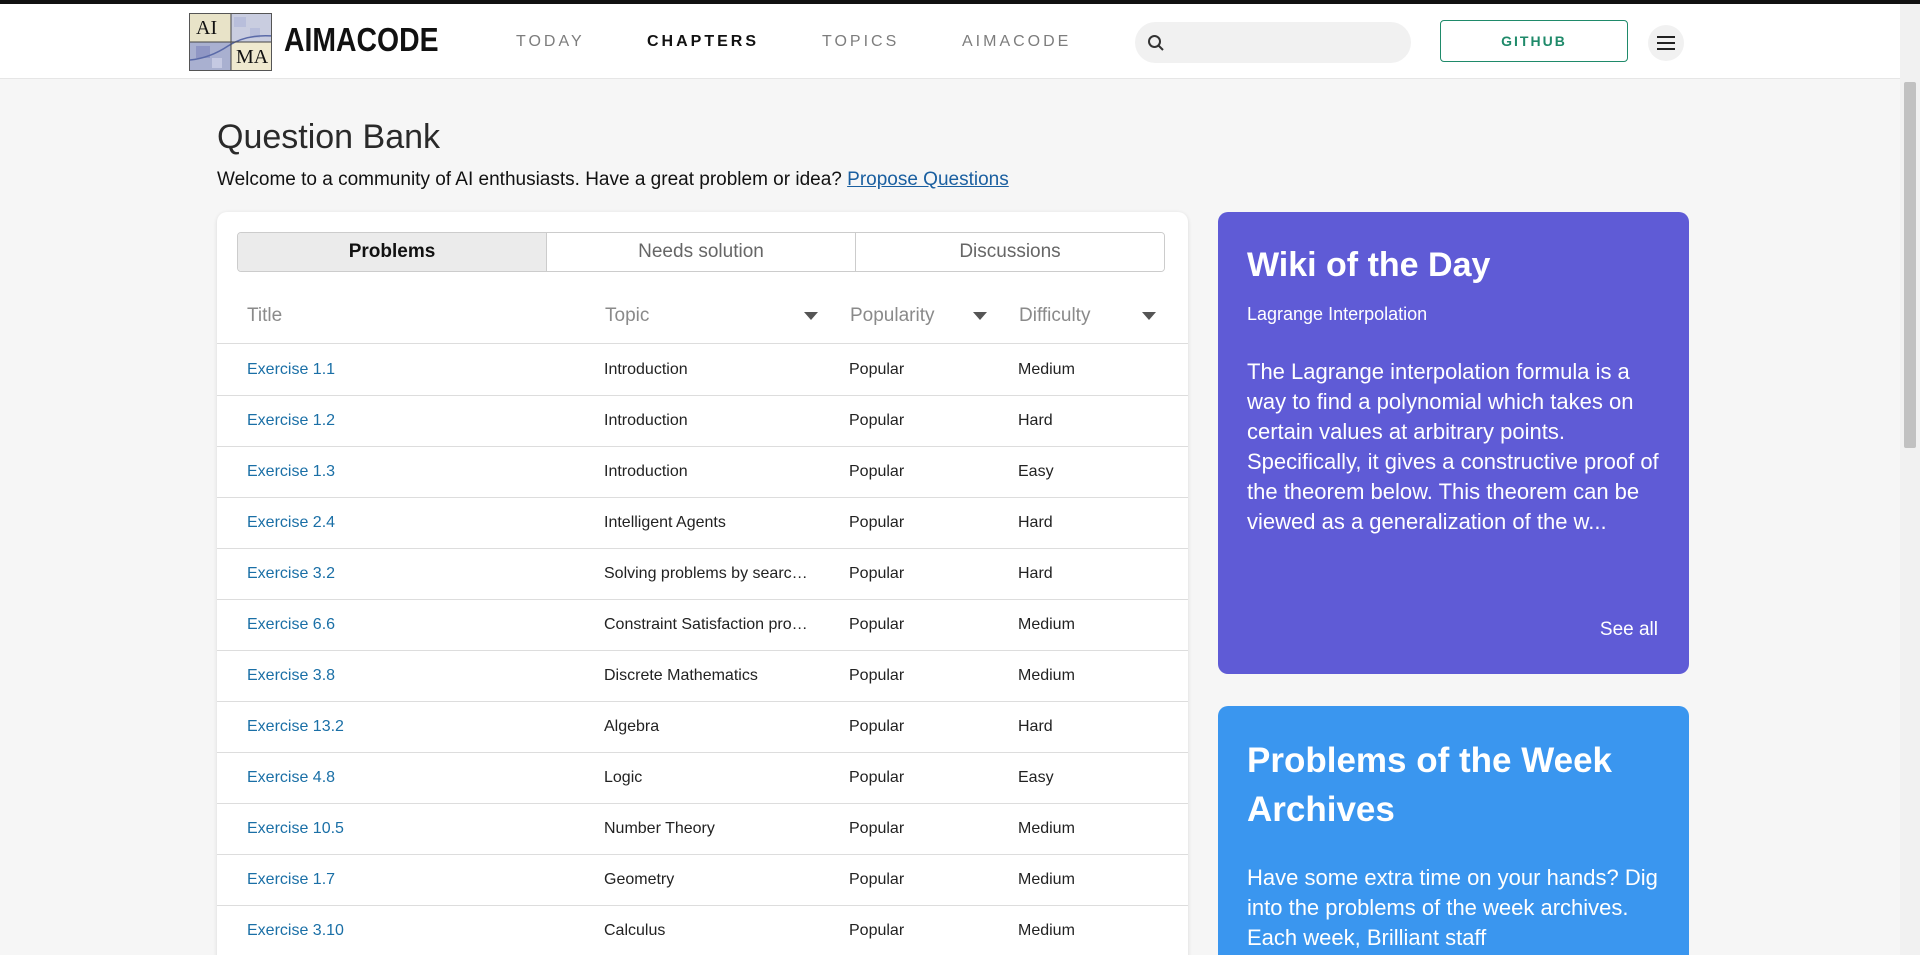  I want to click on hamburger-menu-icon, so click(1666, 43).